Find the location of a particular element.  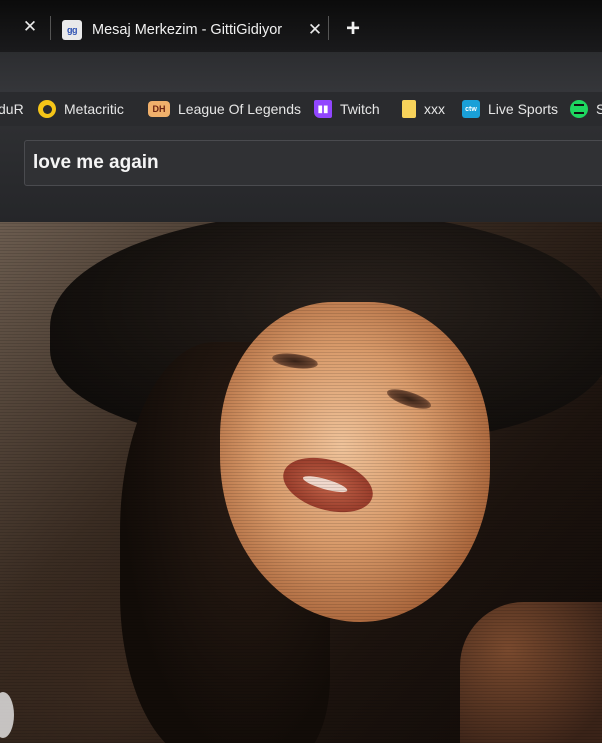

twitch-icon: ▮▮ is located at coordinates (323, 109).